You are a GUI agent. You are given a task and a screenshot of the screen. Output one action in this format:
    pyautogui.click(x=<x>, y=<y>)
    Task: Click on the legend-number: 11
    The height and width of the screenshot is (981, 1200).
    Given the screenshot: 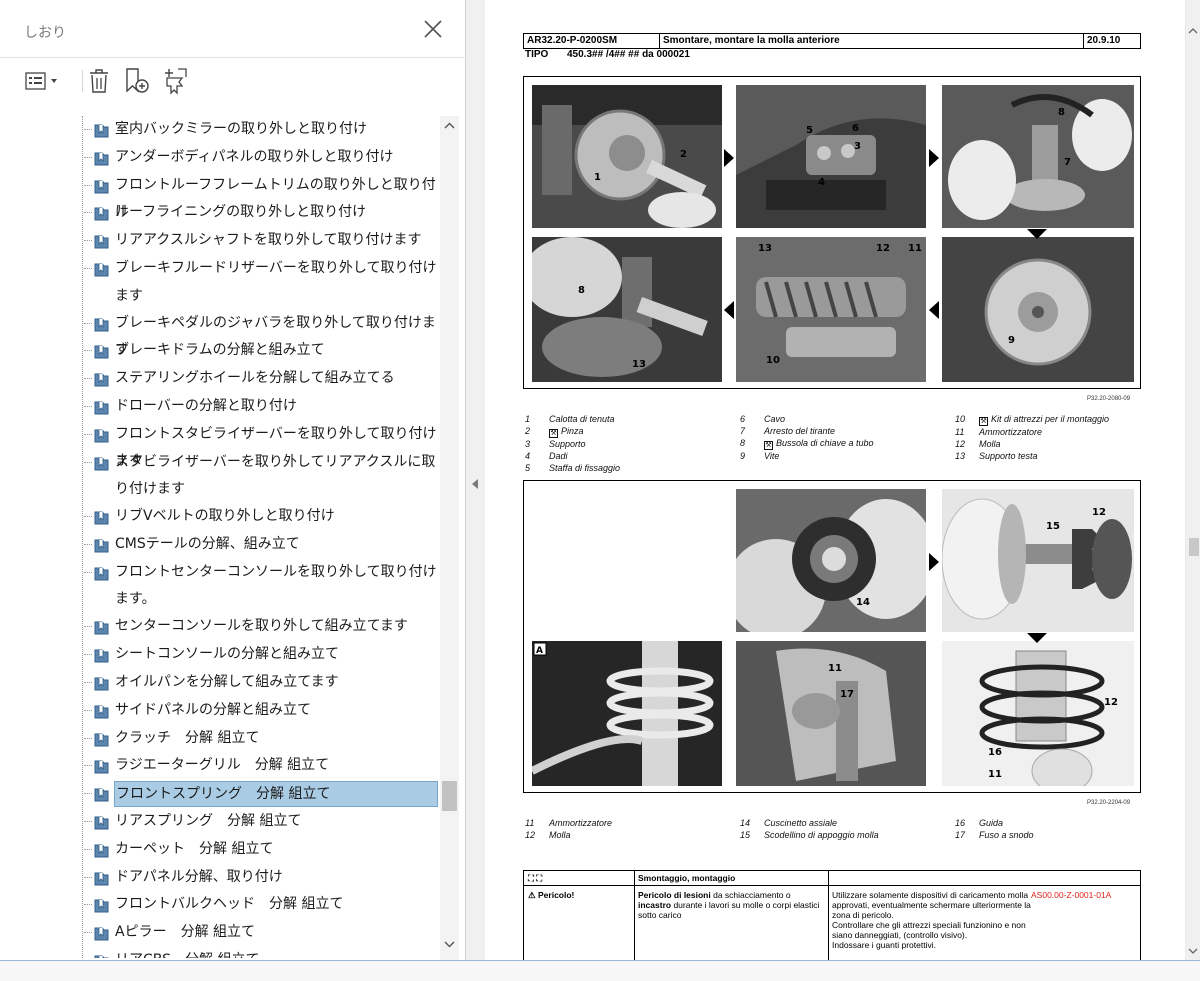 What is the action you would take?
    pyautogui.click(x=960, y=432)
    